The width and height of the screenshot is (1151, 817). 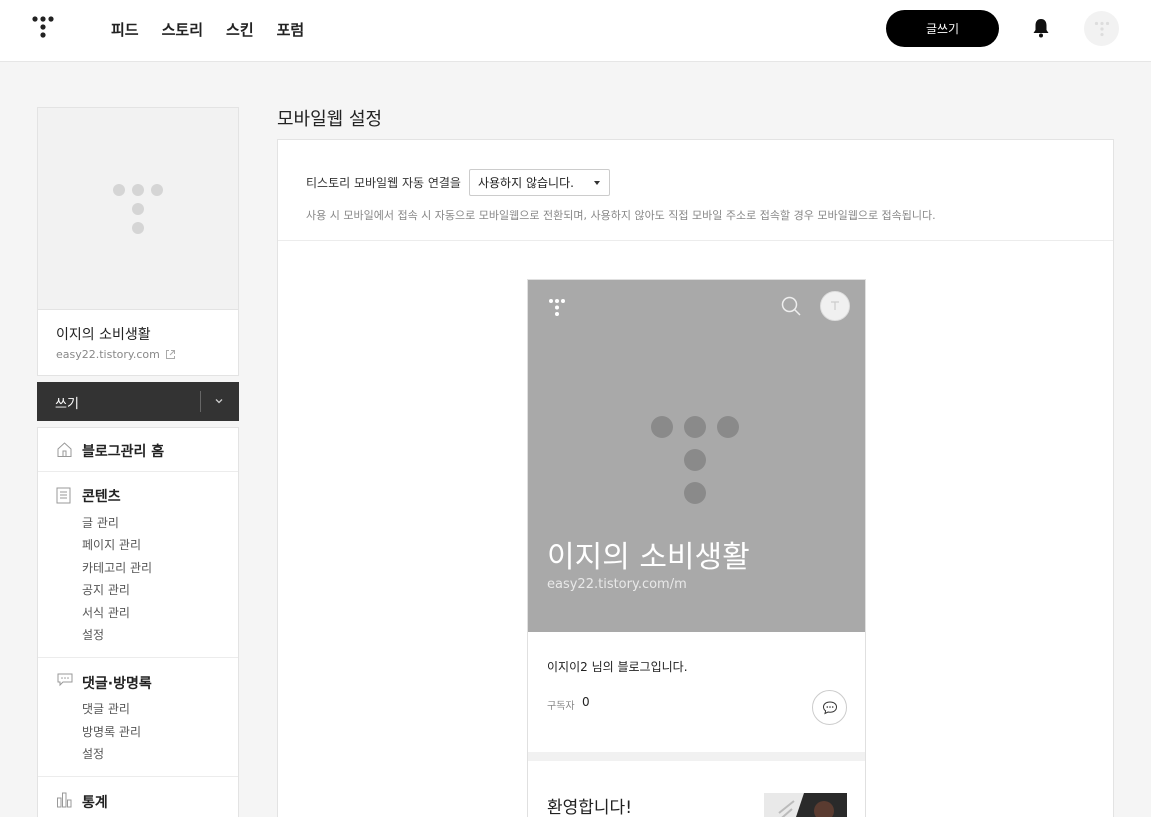 I want to click on preview-chat-button, so click(x=829, y=707).